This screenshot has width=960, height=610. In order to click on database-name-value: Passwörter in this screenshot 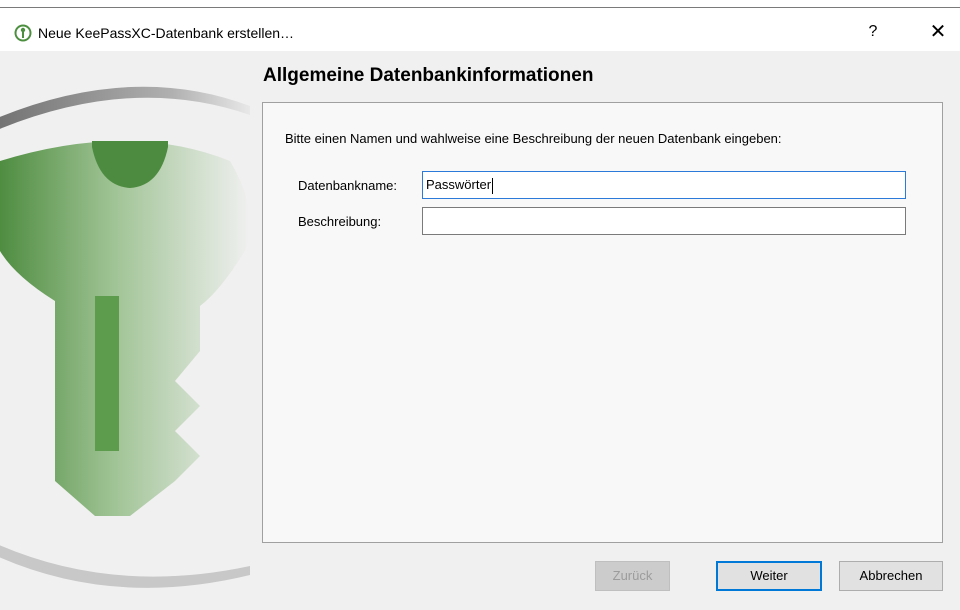, I will do `click(459, 184)`.